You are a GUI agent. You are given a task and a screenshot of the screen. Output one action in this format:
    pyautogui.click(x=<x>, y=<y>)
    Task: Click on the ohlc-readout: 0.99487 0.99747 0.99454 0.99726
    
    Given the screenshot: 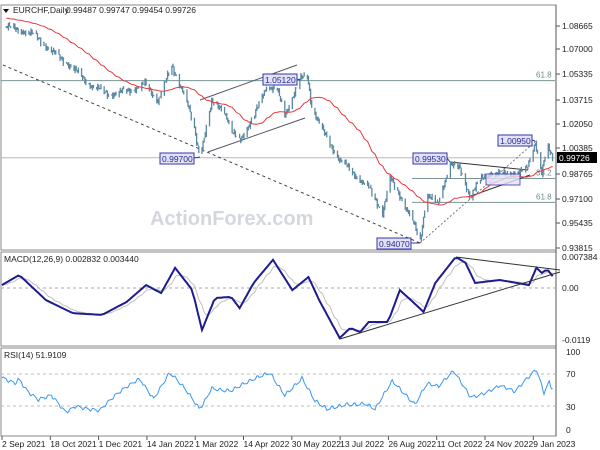 What is the action you would take?
    pyautogui.click(x=131, y=10)
    